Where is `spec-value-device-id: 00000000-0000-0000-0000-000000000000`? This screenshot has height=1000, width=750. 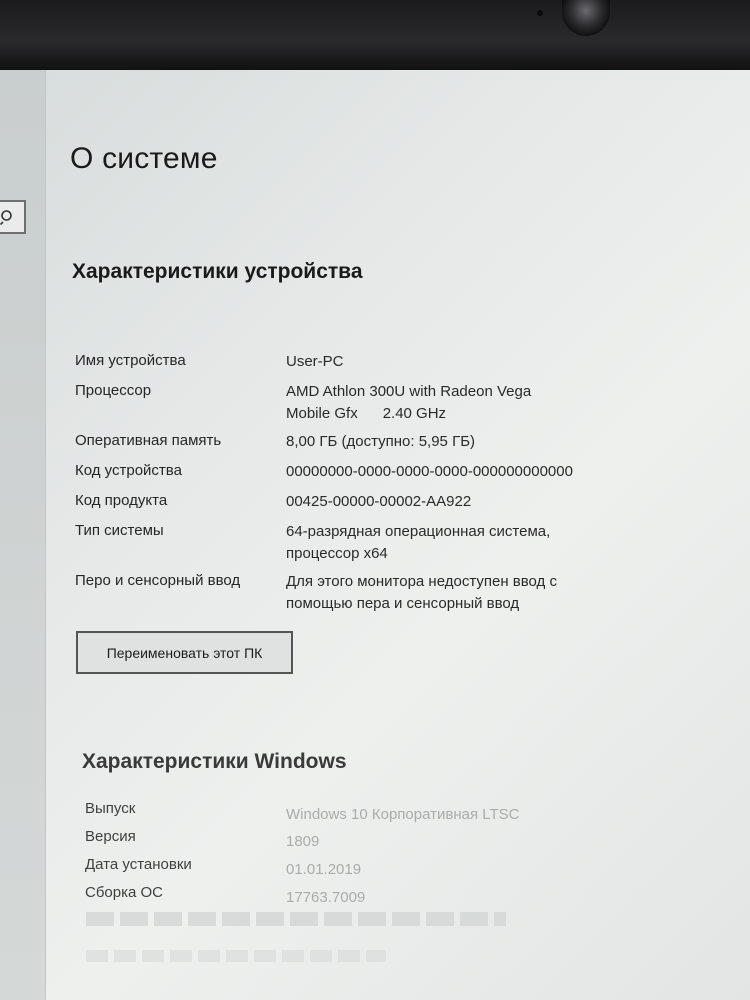
spec-value-device-id: 00000000-0000-0000-0000-000000000000 is located at coordinates (429, 471).